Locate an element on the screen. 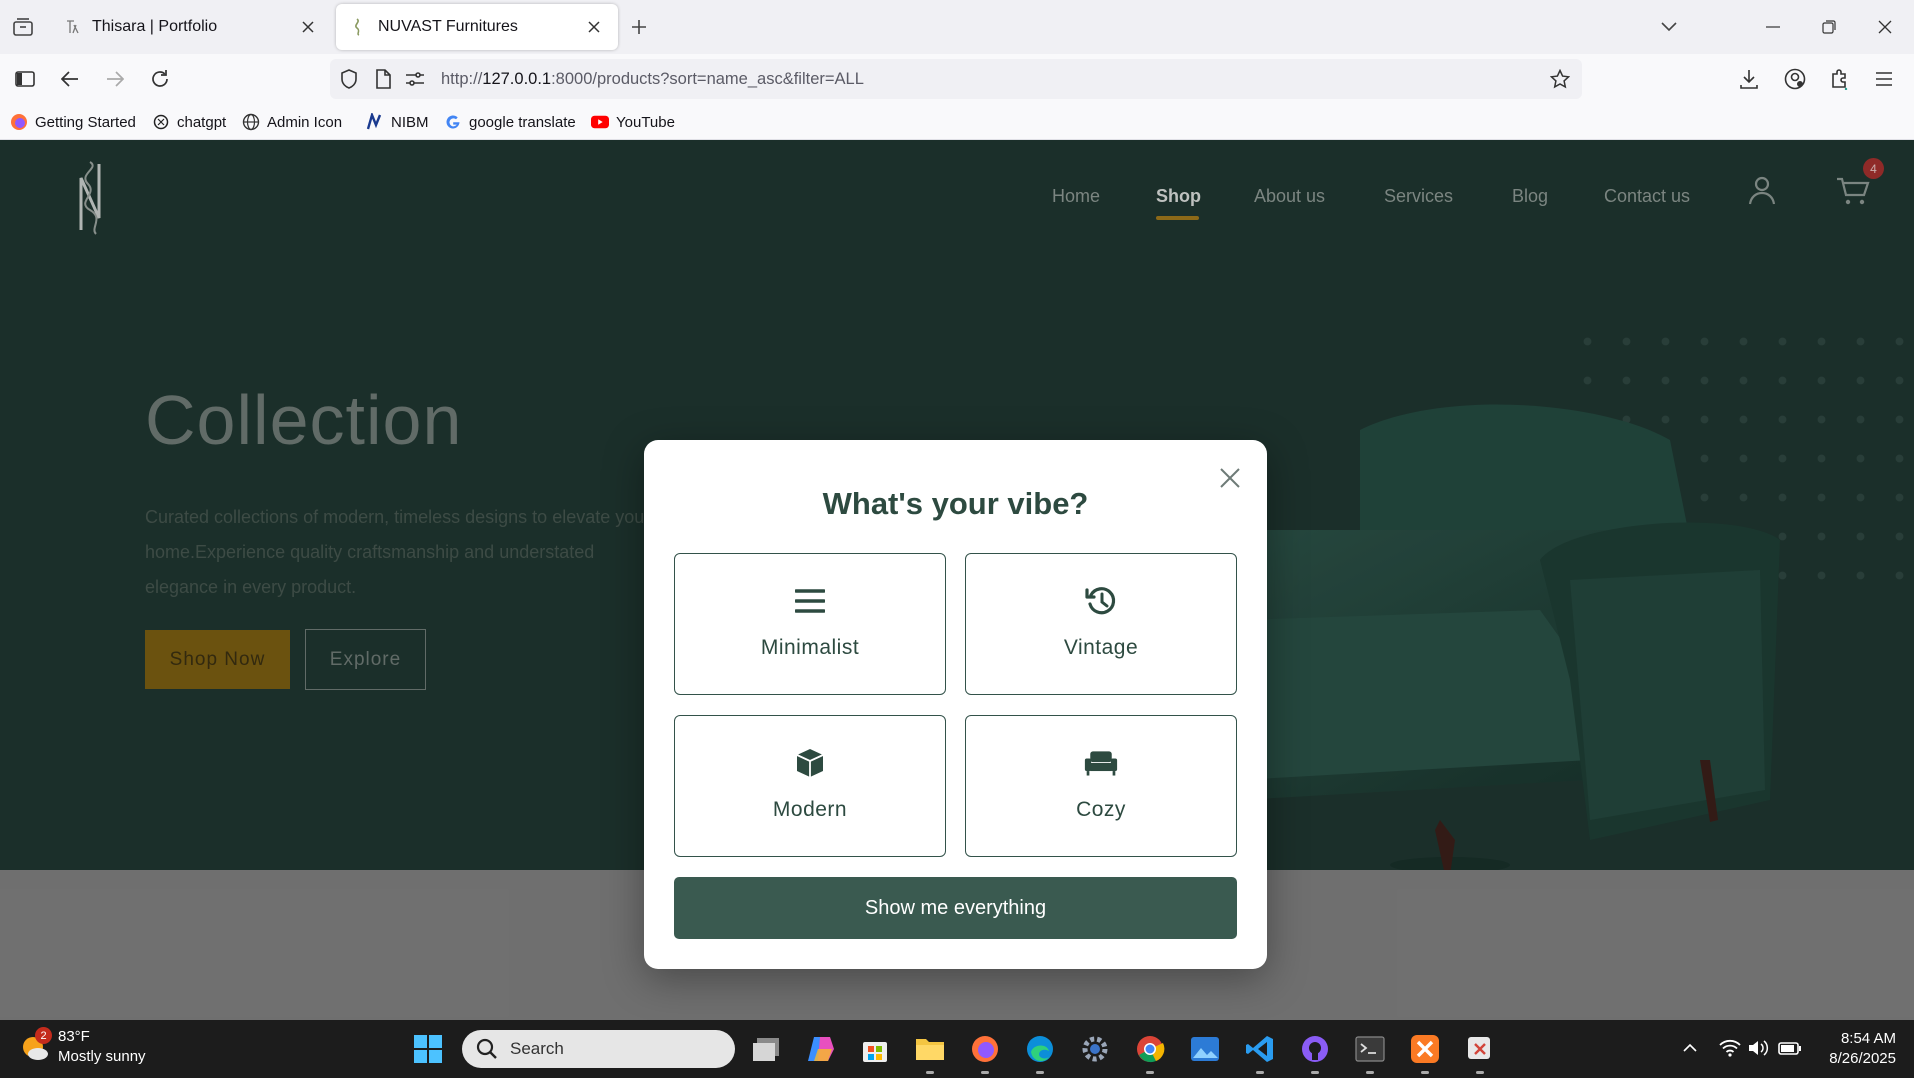  reload-icon is located at coordinates (160, 78).